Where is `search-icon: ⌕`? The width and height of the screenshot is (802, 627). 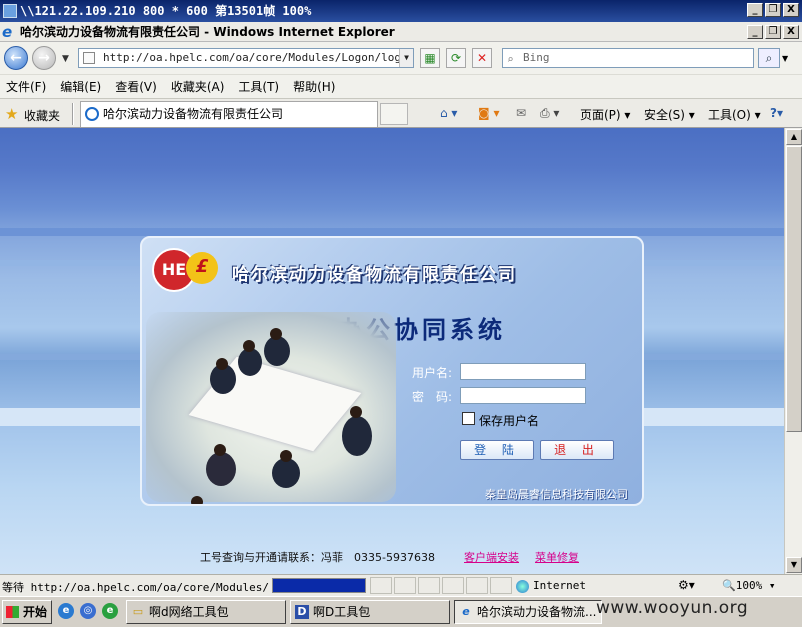
search-icon: ⌕ is located at coordinates (769, 58).